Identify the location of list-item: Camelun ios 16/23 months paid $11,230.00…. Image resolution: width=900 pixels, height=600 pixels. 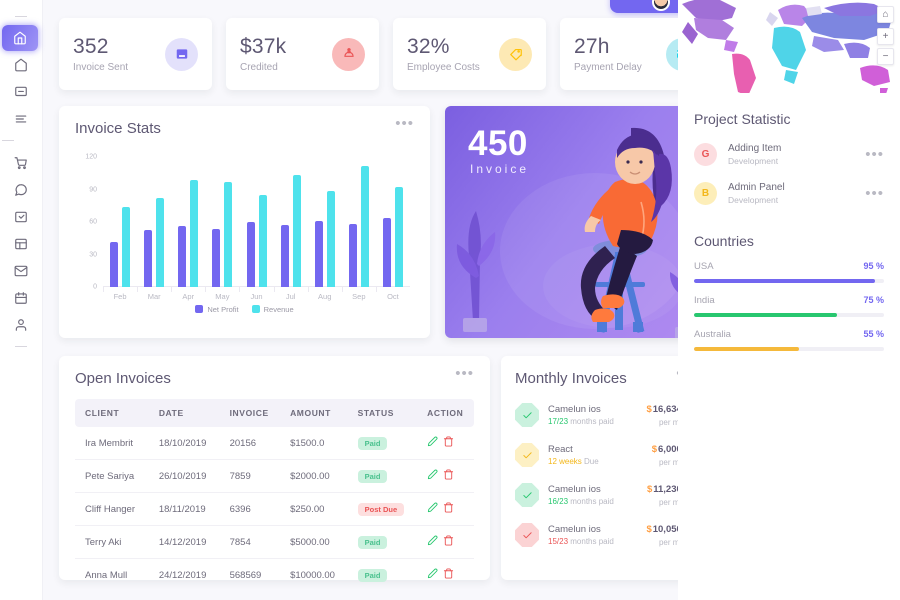
(605, 495).